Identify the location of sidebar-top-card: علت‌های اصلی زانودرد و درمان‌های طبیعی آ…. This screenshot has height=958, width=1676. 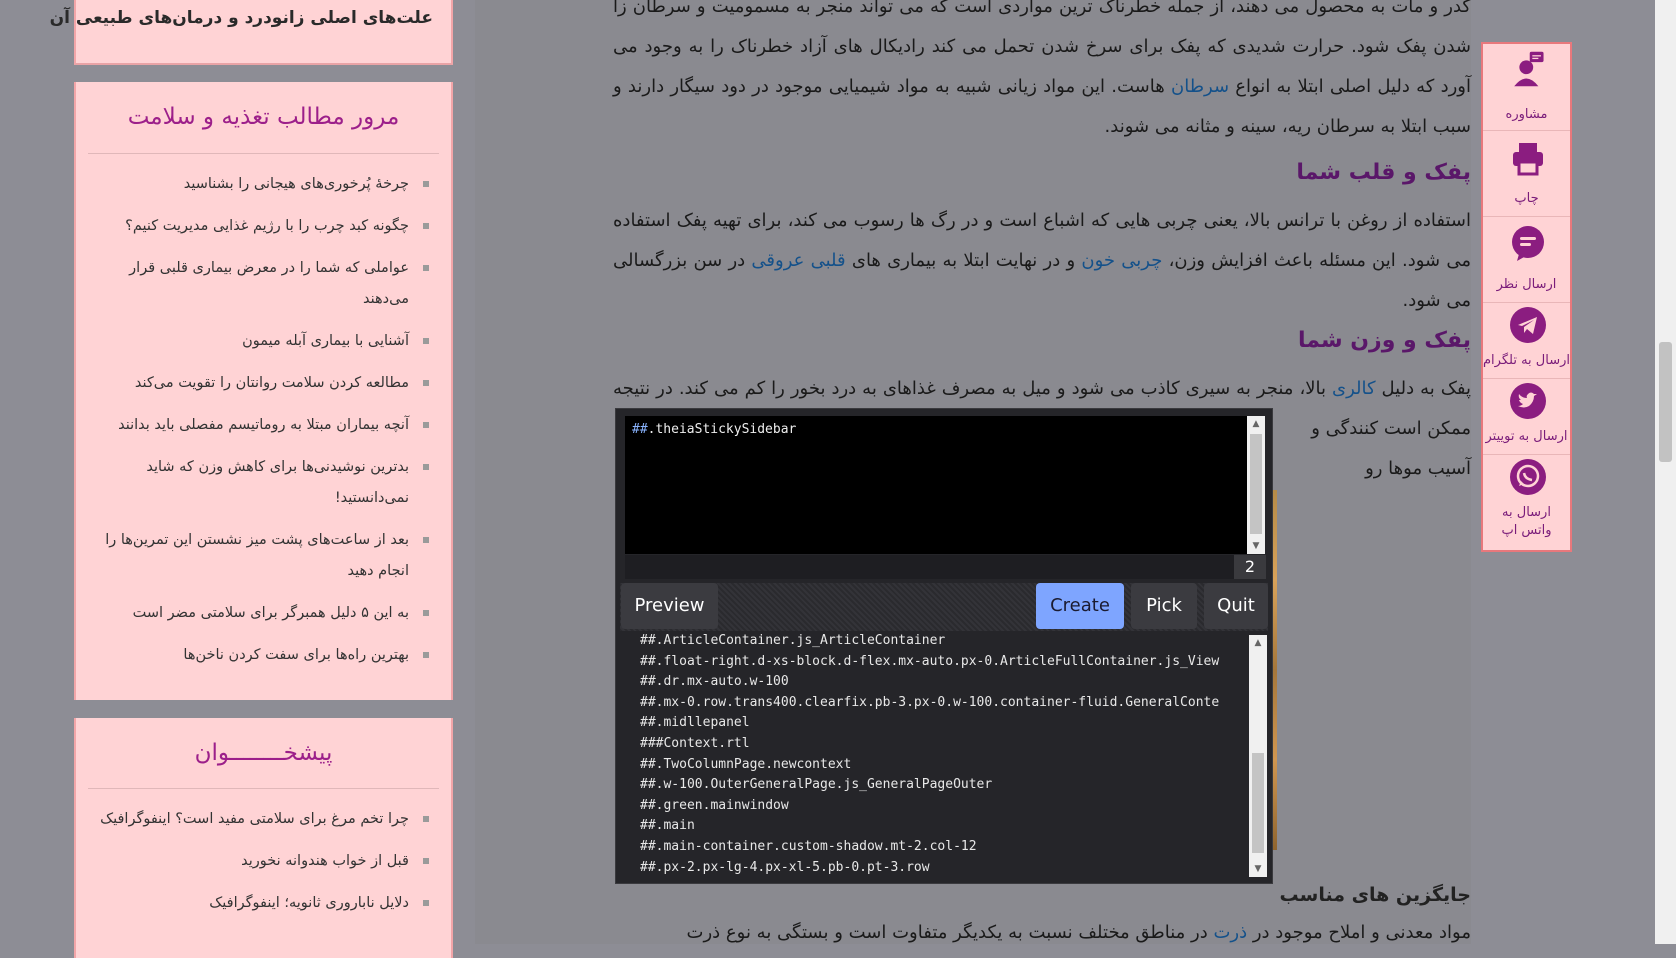
(251, 32).